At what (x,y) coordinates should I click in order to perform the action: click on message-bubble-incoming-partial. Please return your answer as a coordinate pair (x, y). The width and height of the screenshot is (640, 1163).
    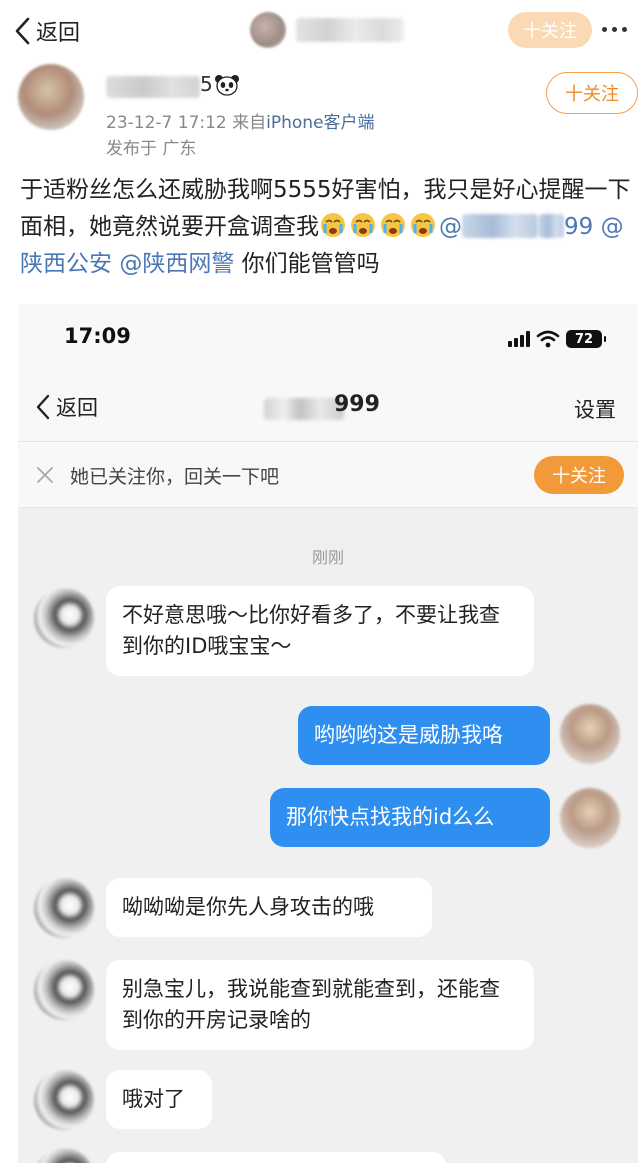
    Looking at the image, I should click on (276, 1157).